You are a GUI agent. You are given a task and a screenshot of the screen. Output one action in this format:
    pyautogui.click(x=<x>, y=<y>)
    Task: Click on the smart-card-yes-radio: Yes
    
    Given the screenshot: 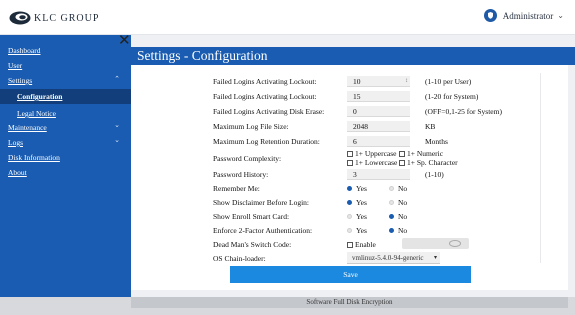 What is the action you would take?
    pyautogui.click(x=357, y=216)
    